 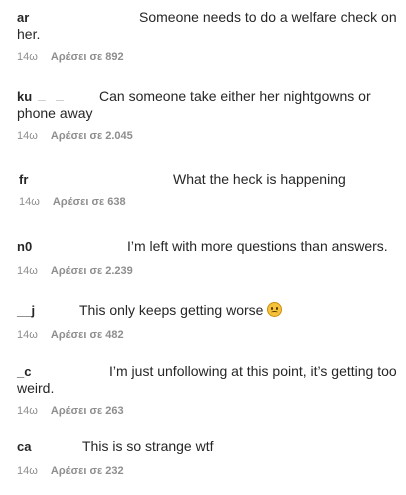 I want to click on comment-body: This is so strange wtf, so click(x=148, y=446).